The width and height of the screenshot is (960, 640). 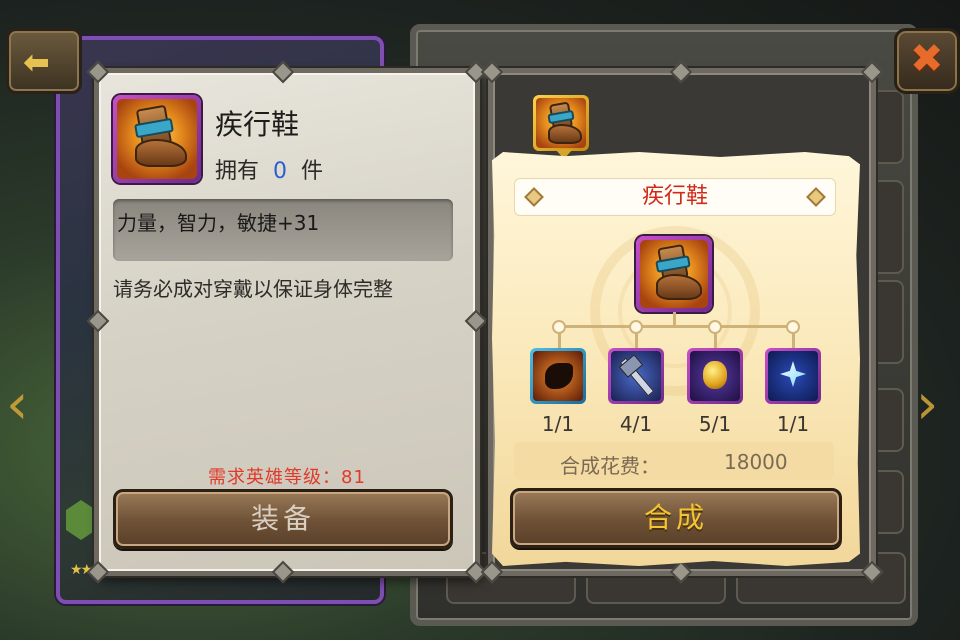 What do you see at coordinates (280, 171) in the screenshot?
I see `owned-count: 0` at bounding box center [280, 171].